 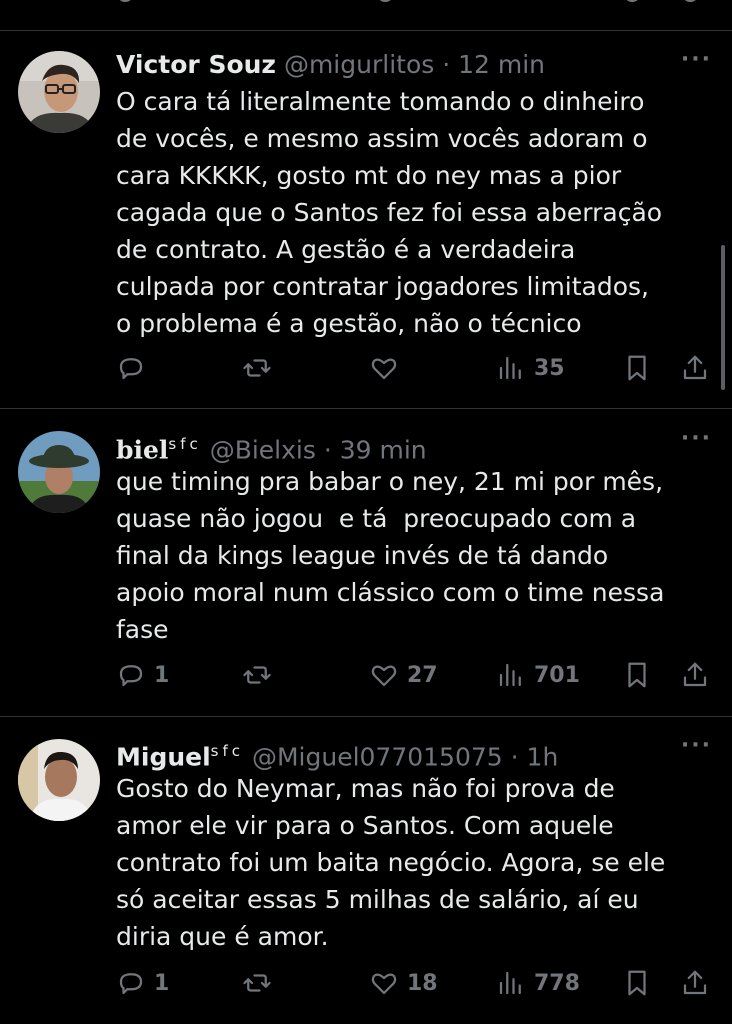 I want to click on scrollbar, so click(x=723, y=317).